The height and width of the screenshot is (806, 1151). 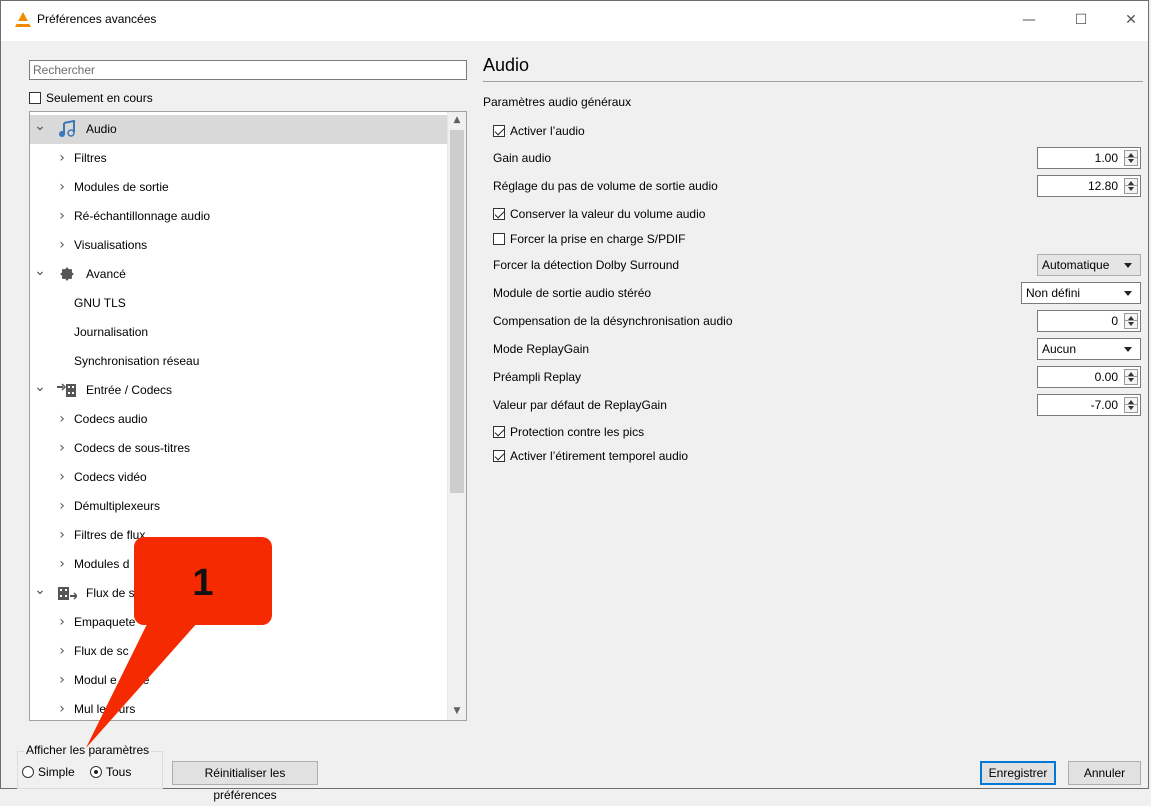 What do you see at coordinates (1059, 349) in the screenshot?
I see `replaygain-mode-value: Aucun` at bounding box center [1059, 349].